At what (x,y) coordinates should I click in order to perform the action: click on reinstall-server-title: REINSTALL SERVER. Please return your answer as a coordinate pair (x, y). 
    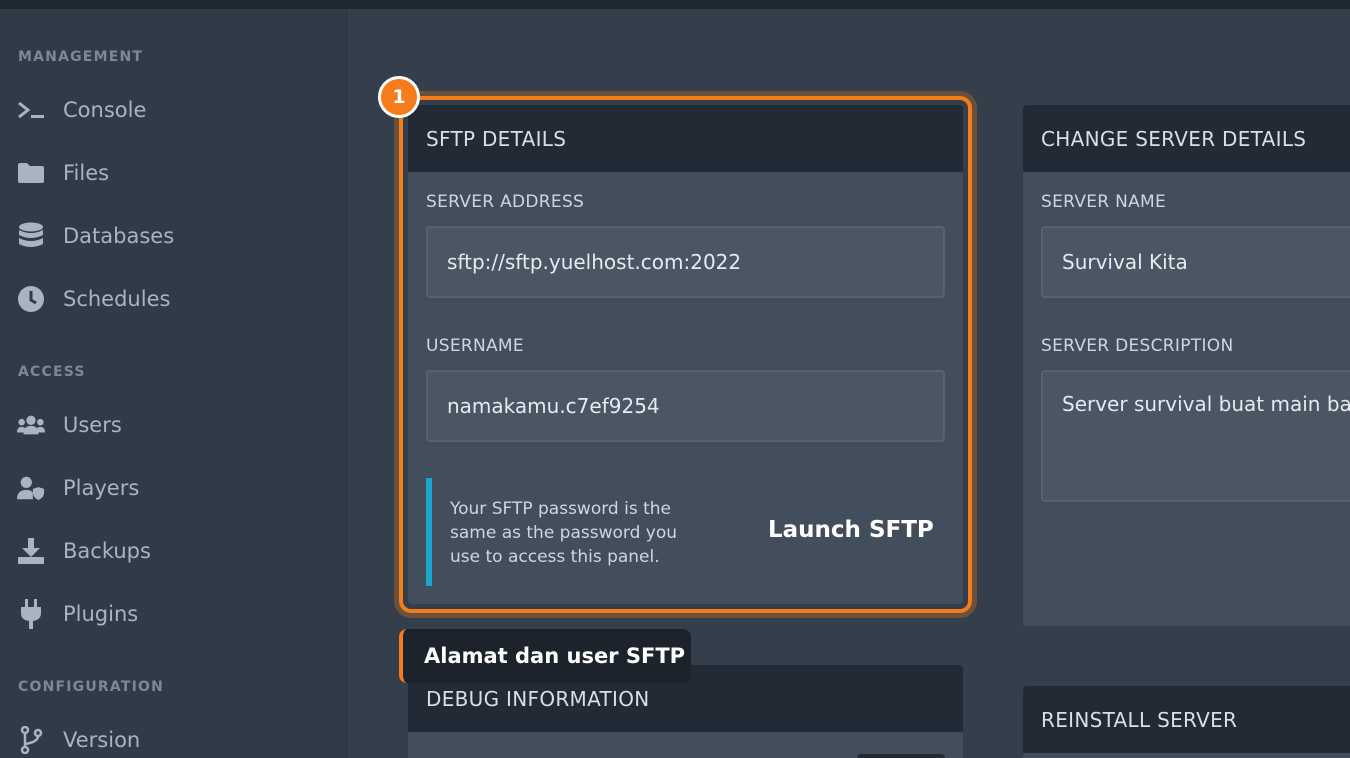
    Looking at the image, I should click on (1186, 719).